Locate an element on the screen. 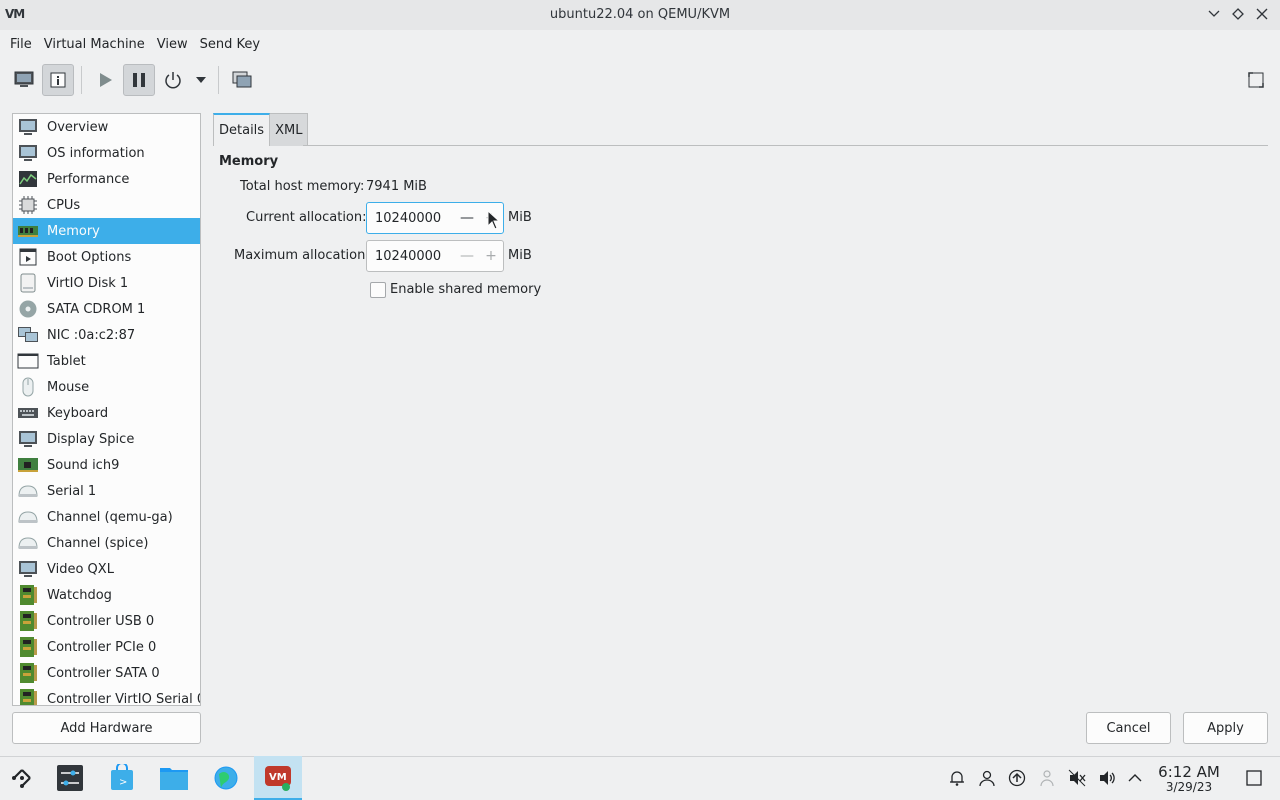 The image size is (1280, 800). browser-icon is located at coordinates (226, 778).